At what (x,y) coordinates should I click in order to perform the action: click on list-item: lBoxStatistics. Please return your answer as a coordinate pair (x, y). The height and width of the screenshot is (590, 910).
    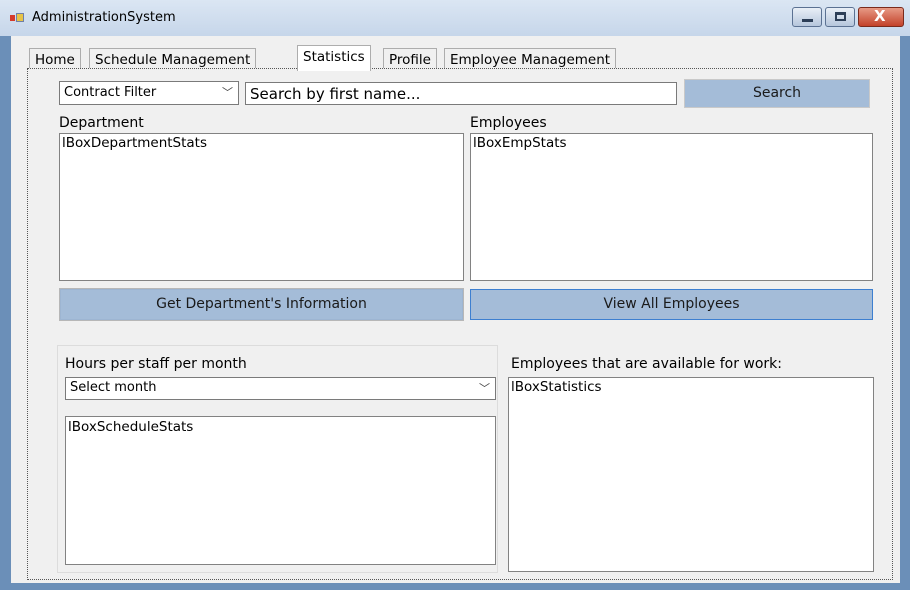
    Looking at the image, I should click on (556, 387).